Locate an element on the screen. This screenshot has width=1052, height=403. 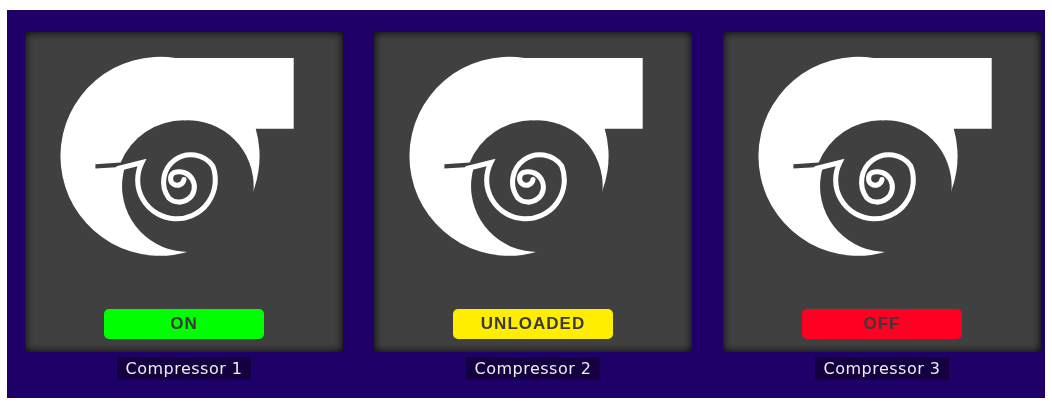
status-badge: ON is located at coordinates (184, 324).